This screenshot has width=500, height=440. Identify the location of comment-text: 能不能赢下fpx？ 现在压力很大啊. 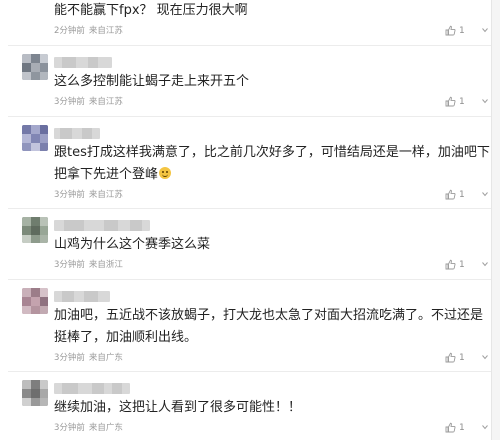
(151, 10).